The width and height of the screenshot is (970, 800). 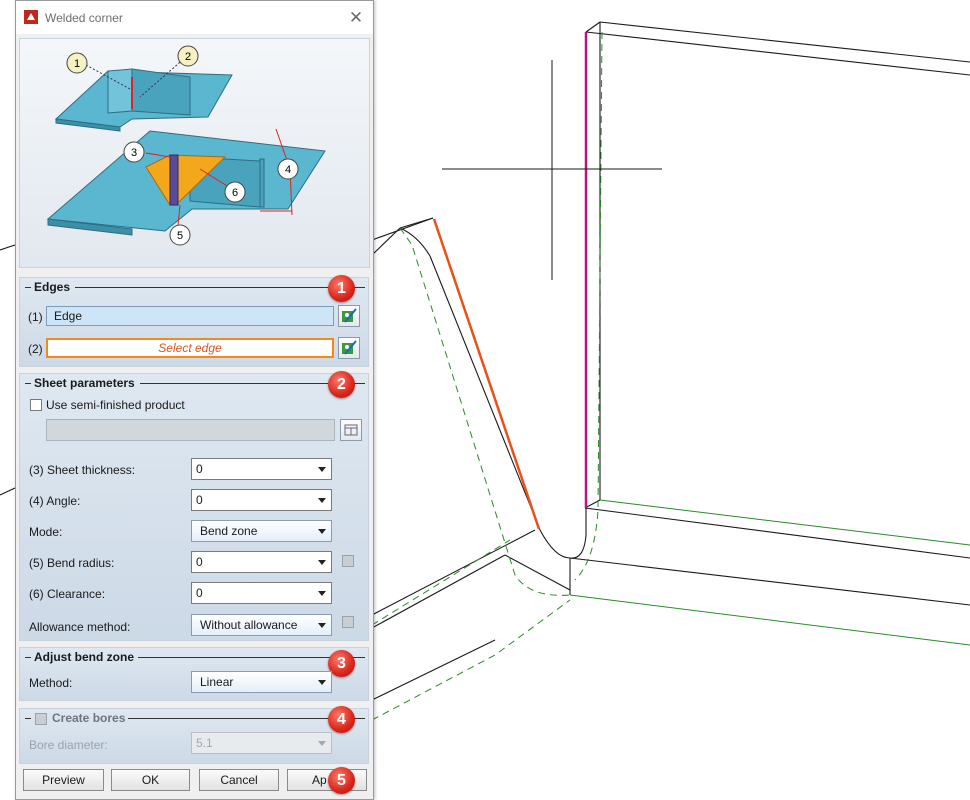 What do you see at coordinates (769, 572) in the screenshot?
I see `green-solid-edges` at bounding box center [769, 572].